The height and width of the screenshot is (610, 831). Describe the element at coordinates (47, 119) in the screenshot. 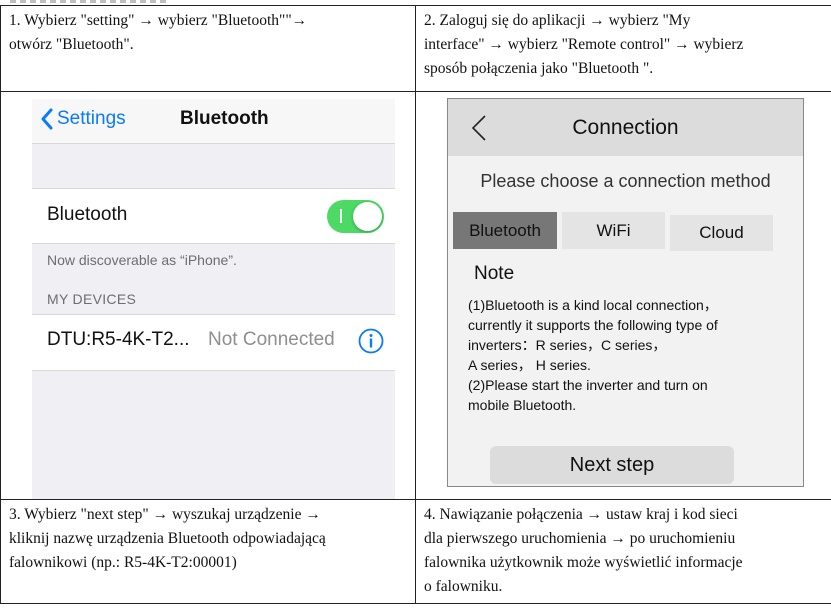

I see `chevron-left-icon` at that location.